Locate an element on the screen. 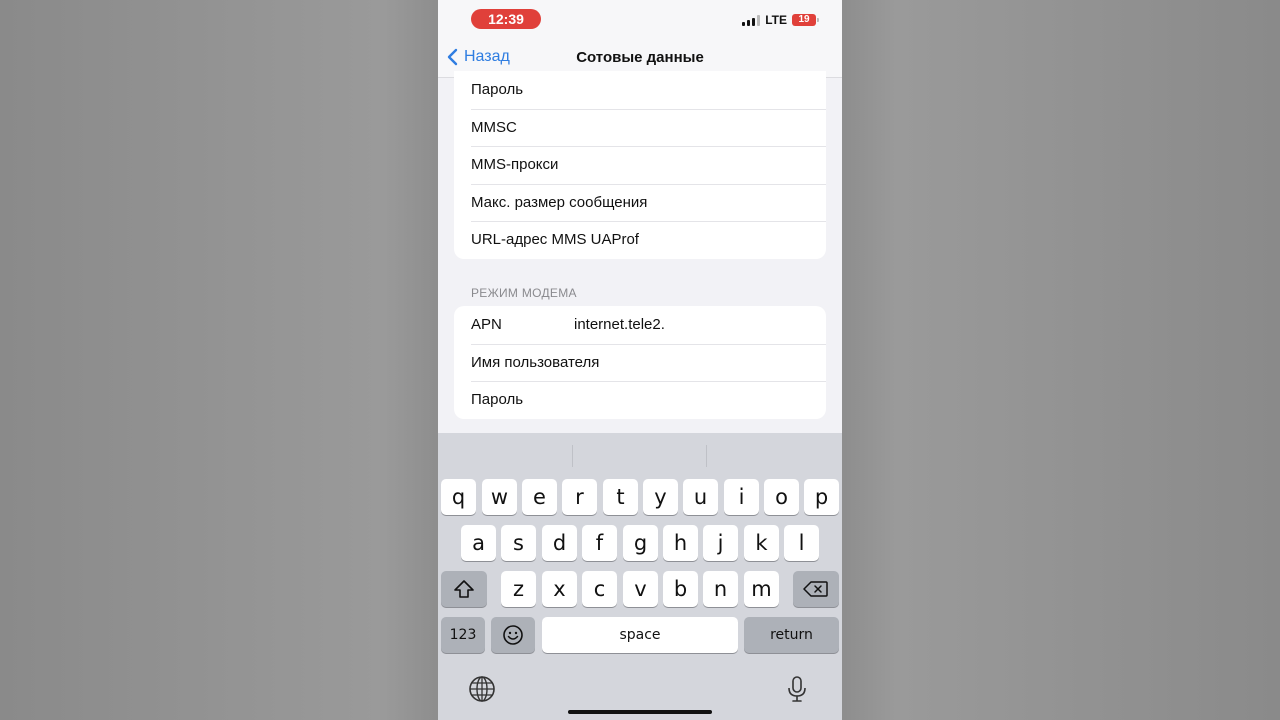 The height and width of the screenshot is (720, 1280). page-title: Сотовые данные is located at coordinates (640, 57).